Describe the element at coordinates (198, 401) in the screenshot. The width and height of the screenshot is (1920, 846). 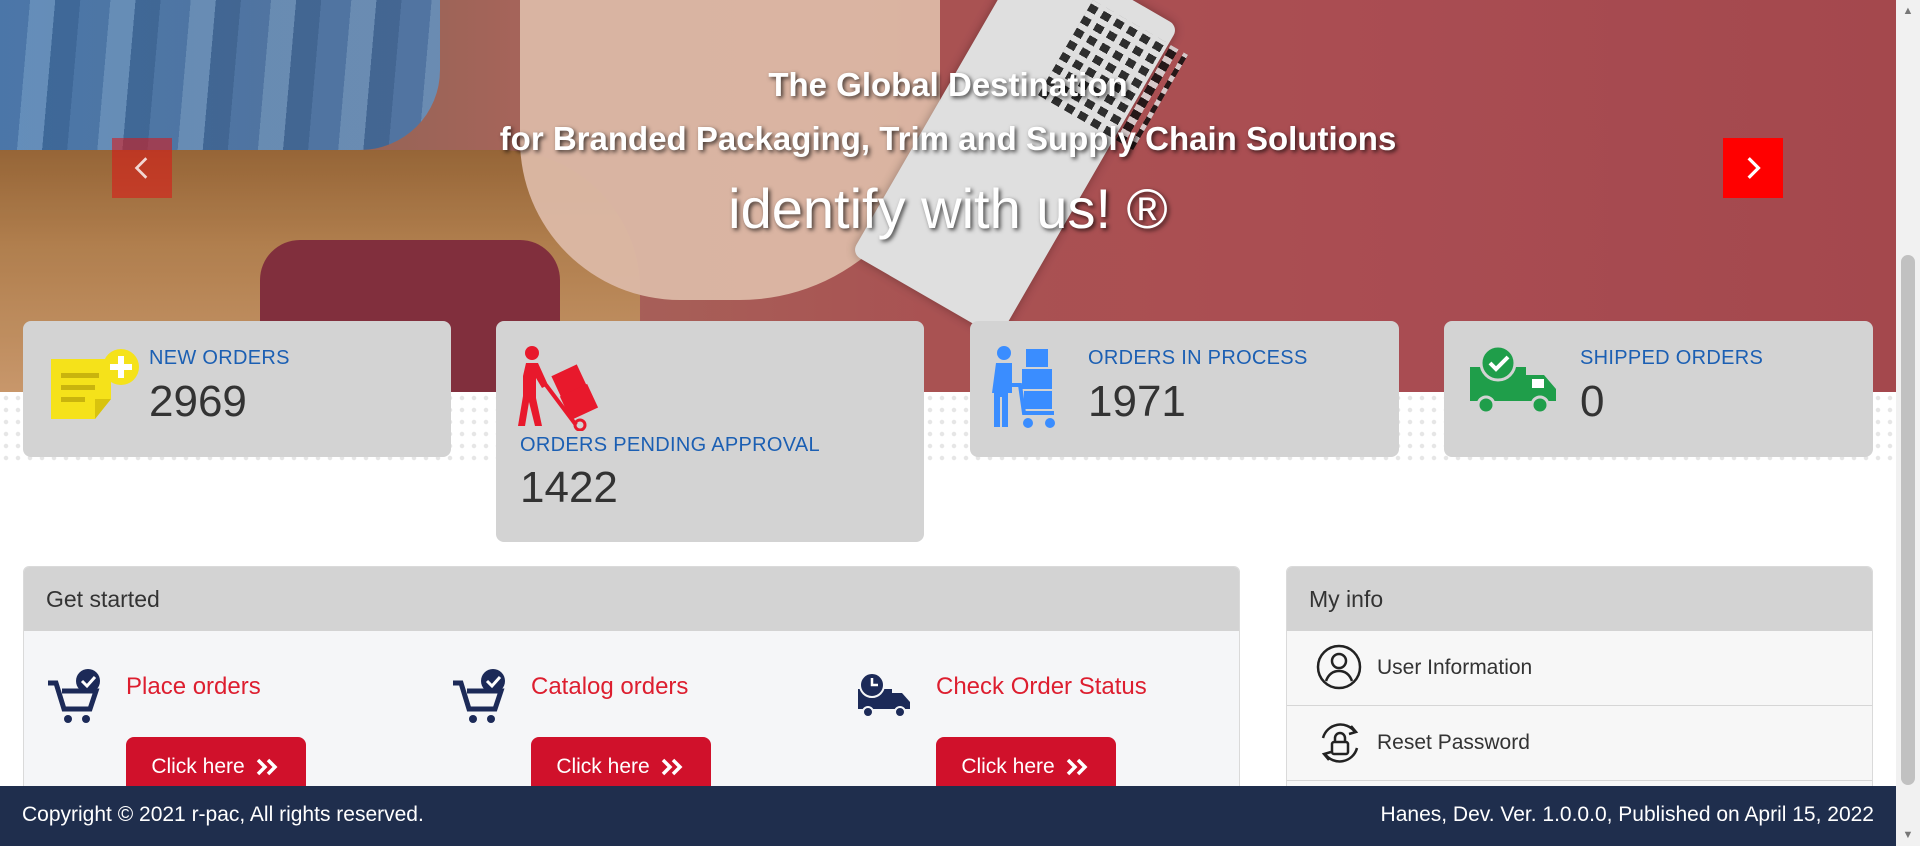
I see `stat-value: 2969` at that location.